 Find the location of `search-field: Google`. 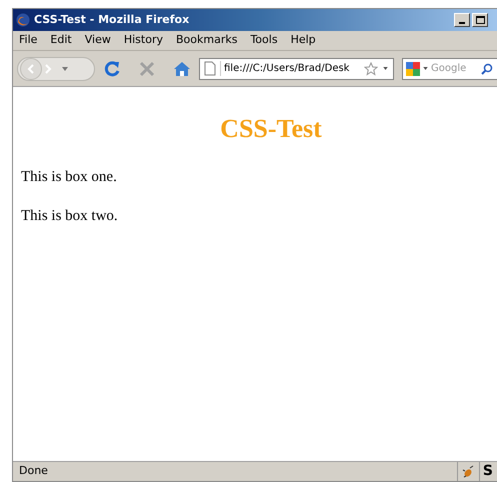

search-field: Google is located at coordinates (449, 69).